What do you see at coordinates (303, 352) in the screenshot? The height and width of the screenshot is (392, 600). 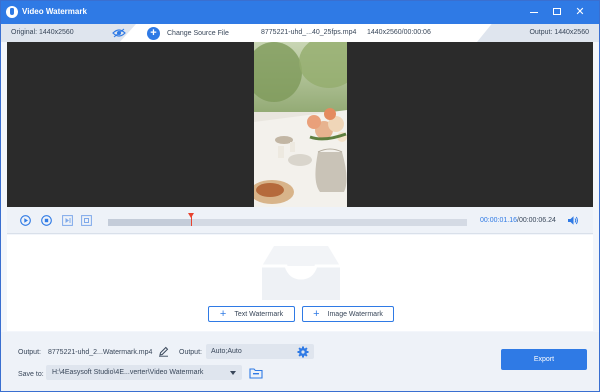 I see `gear-icon` at bounding box center [303, 352].